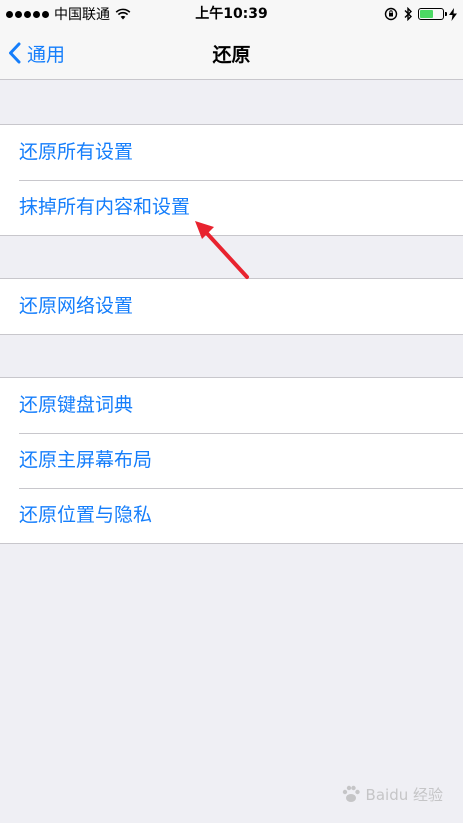 The height and width of the screenshot is (823, 463). Describe the element at coordinates (404, 794) in the screenshot. I see `watermark-text: Baidu 经验` at that location.